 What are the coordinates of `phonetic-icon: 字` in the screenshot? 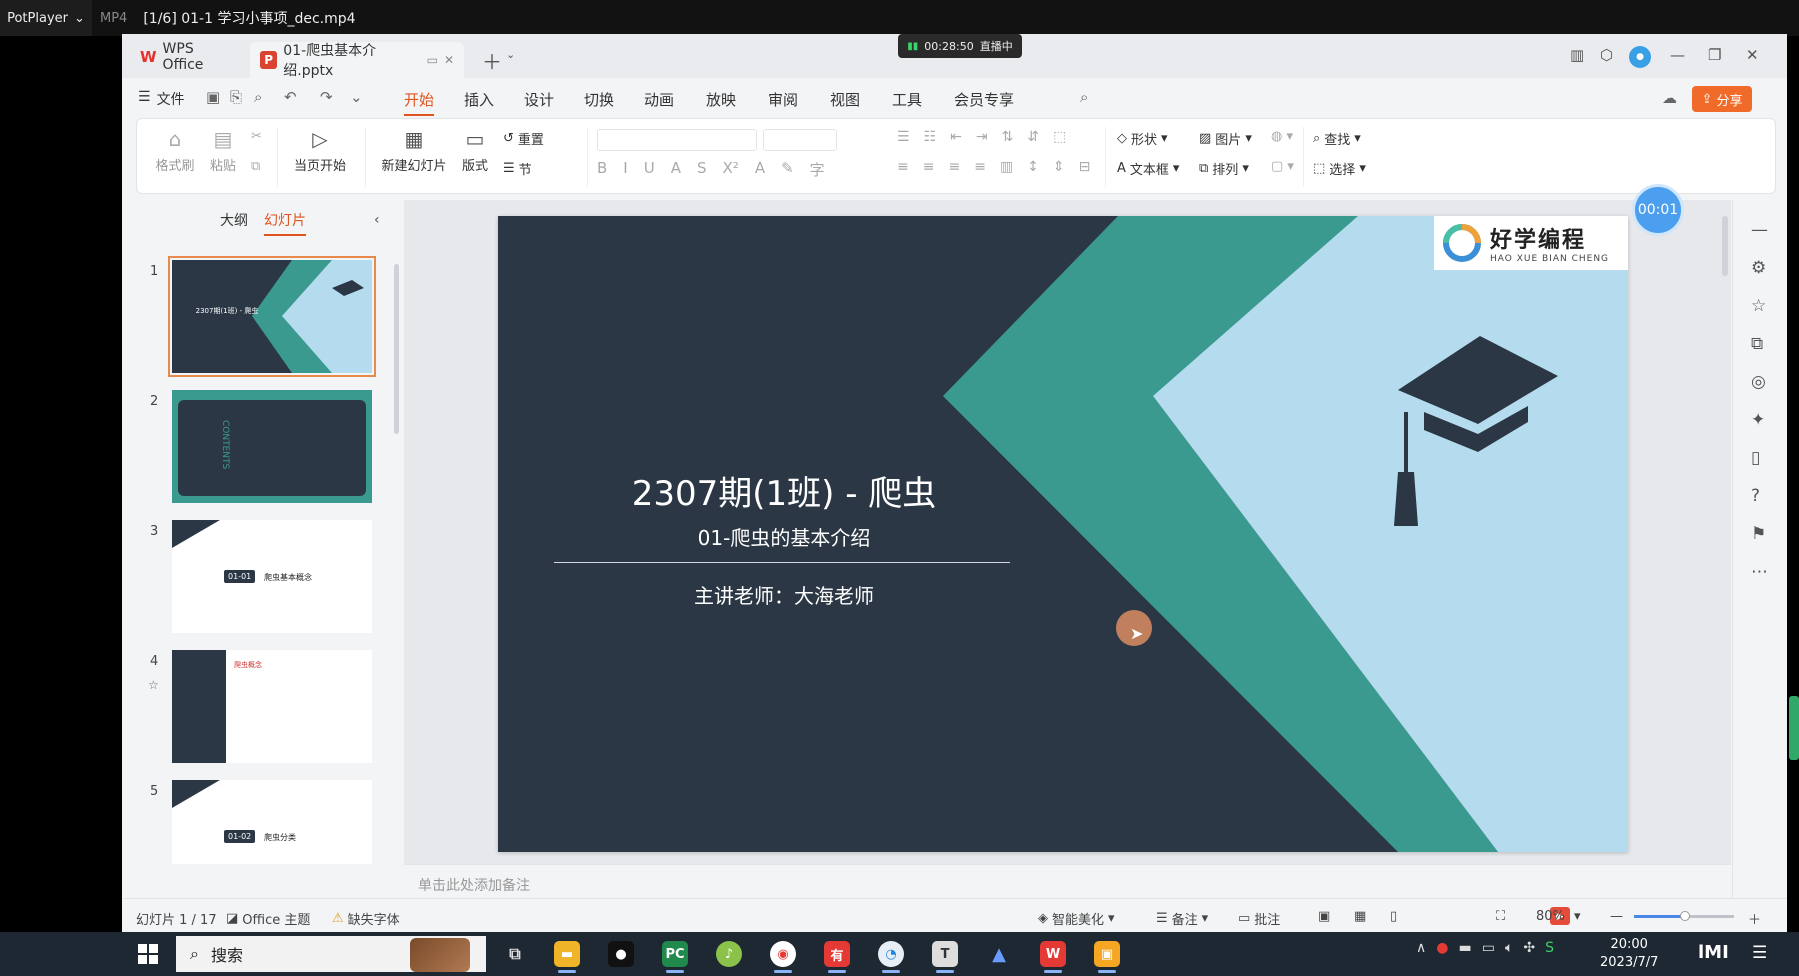 It's located at (817, 169).